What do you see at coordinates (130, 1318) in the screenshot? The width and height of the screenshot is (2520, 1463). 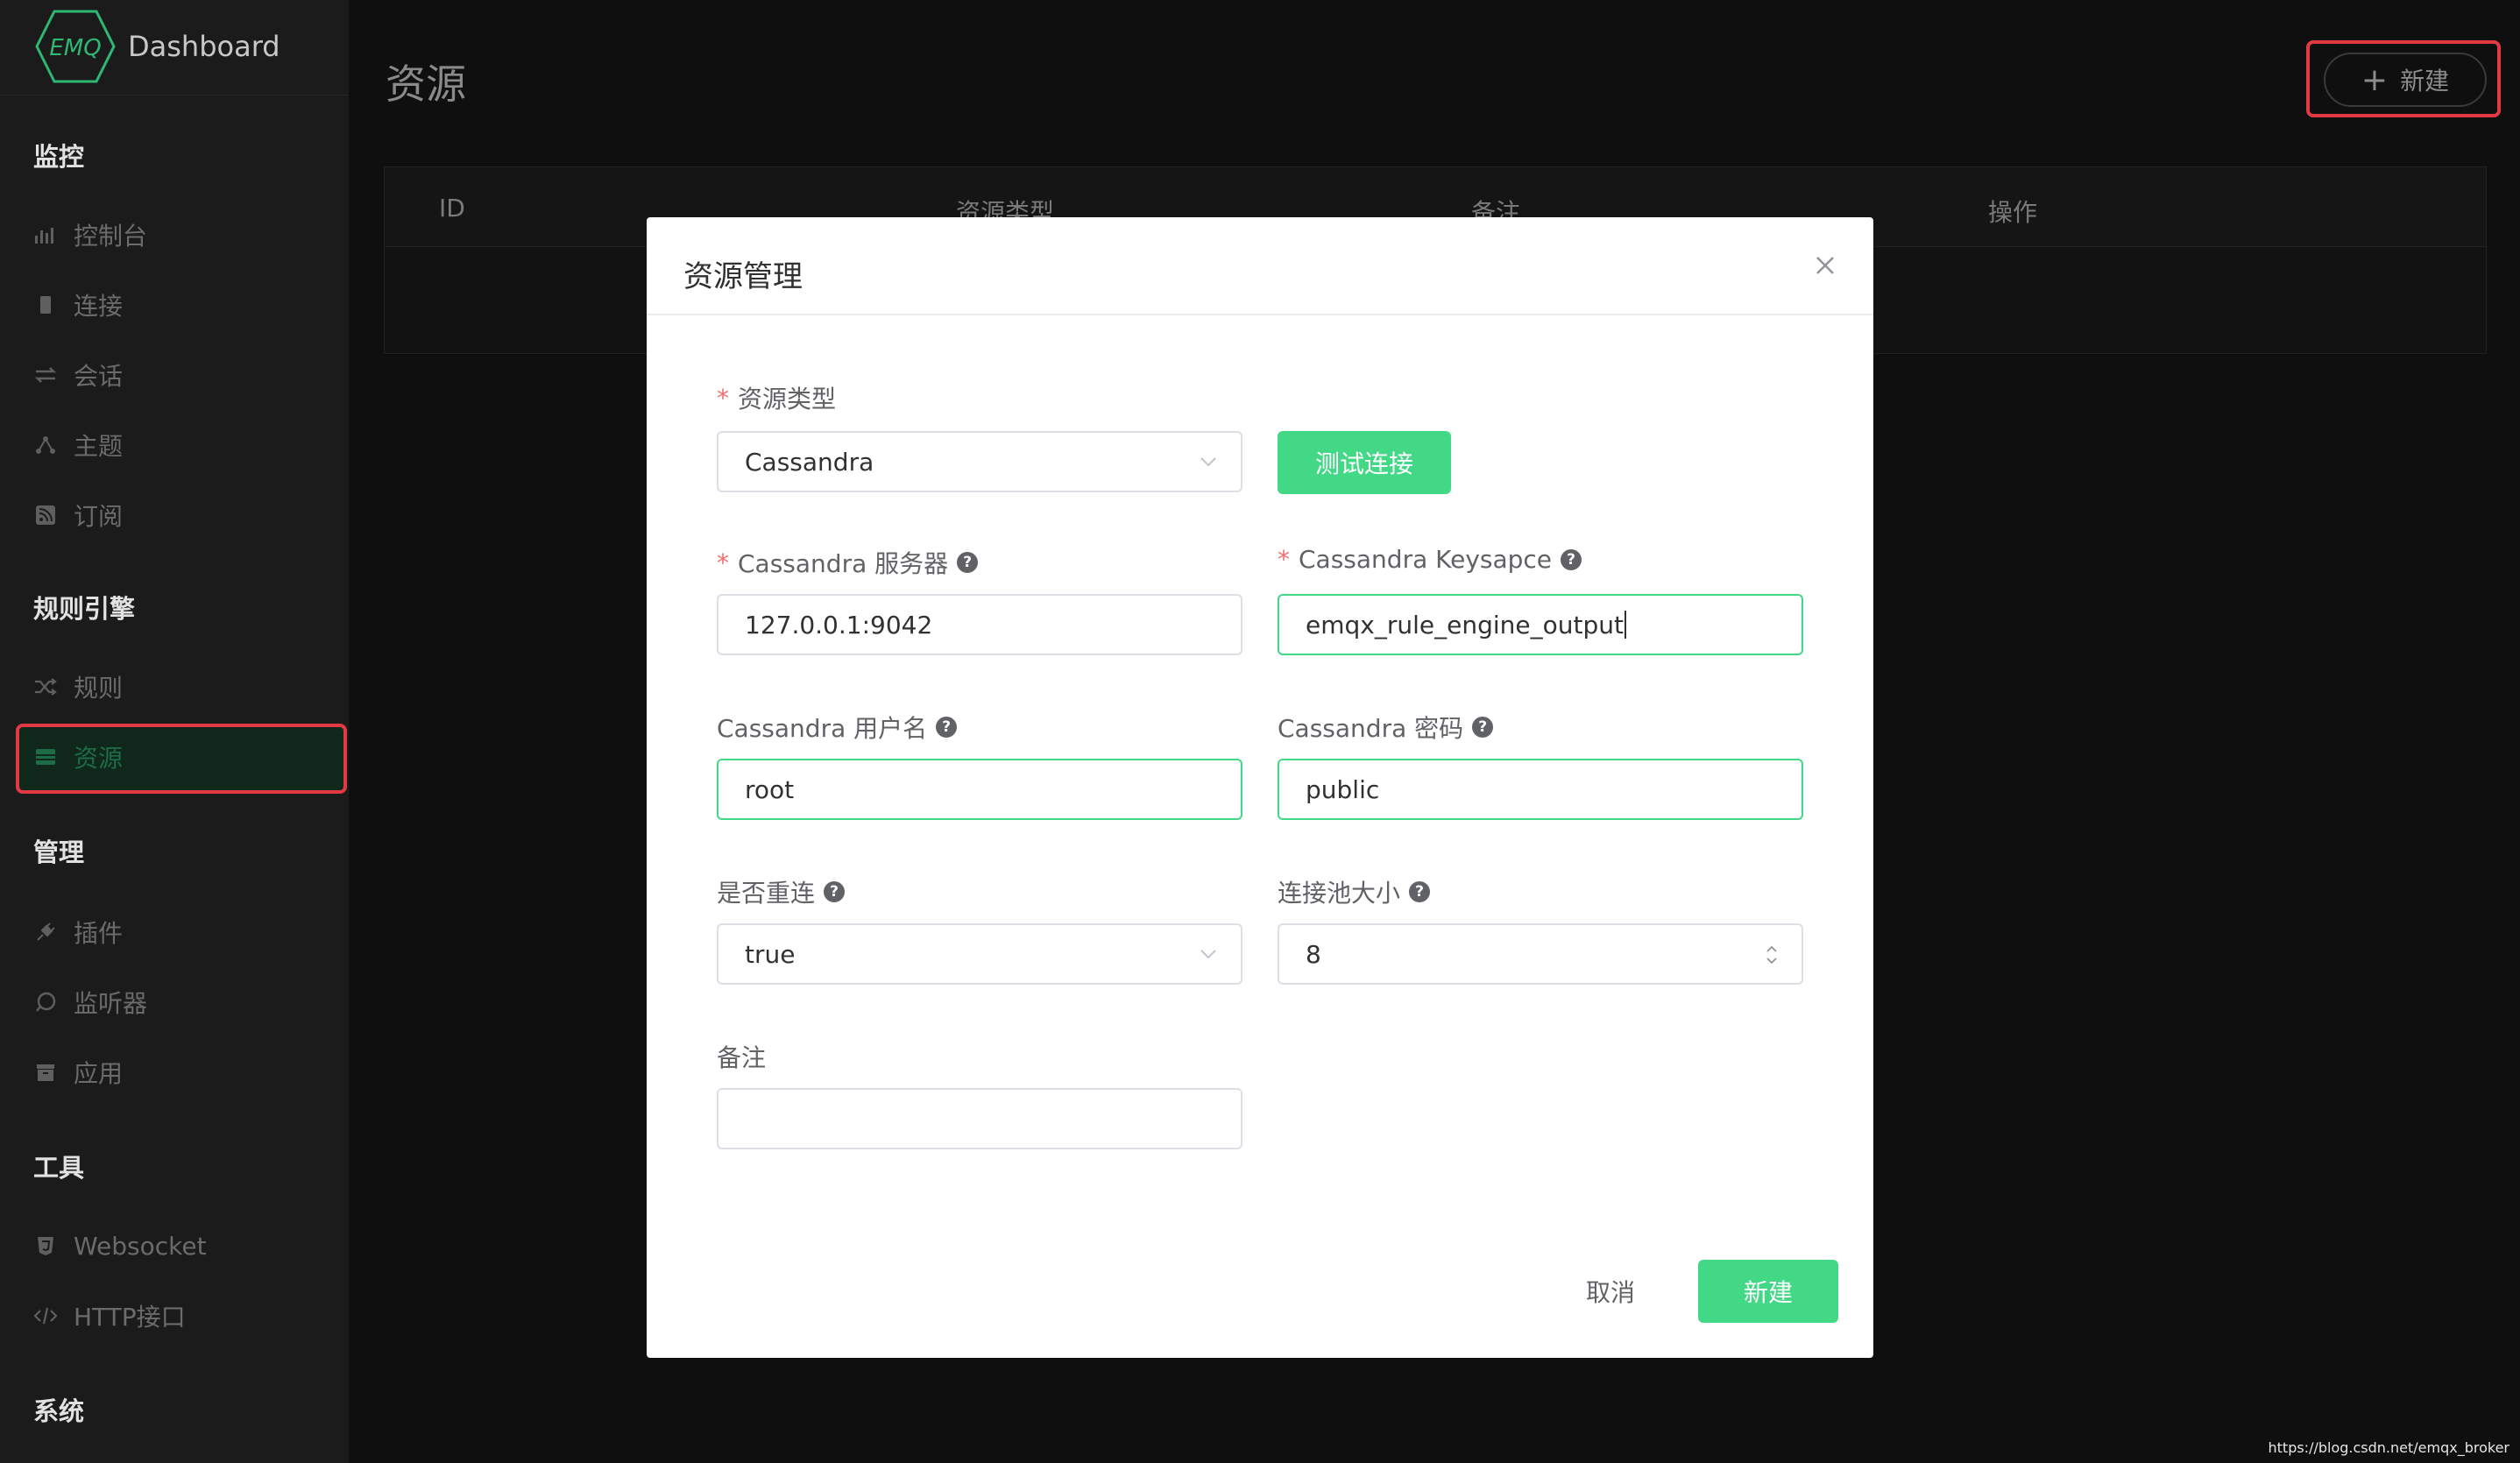 I see `sidebar-item-label: HTTP接口` at bounding box center [130, 1318].